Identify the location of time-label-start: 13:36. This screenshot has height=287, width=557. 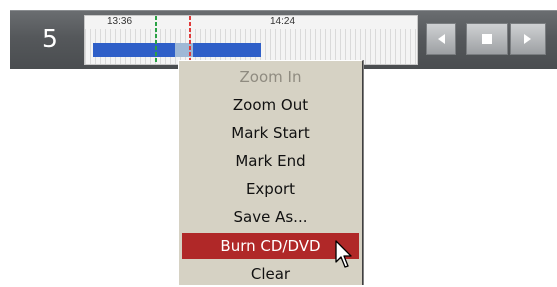
(120, 21).